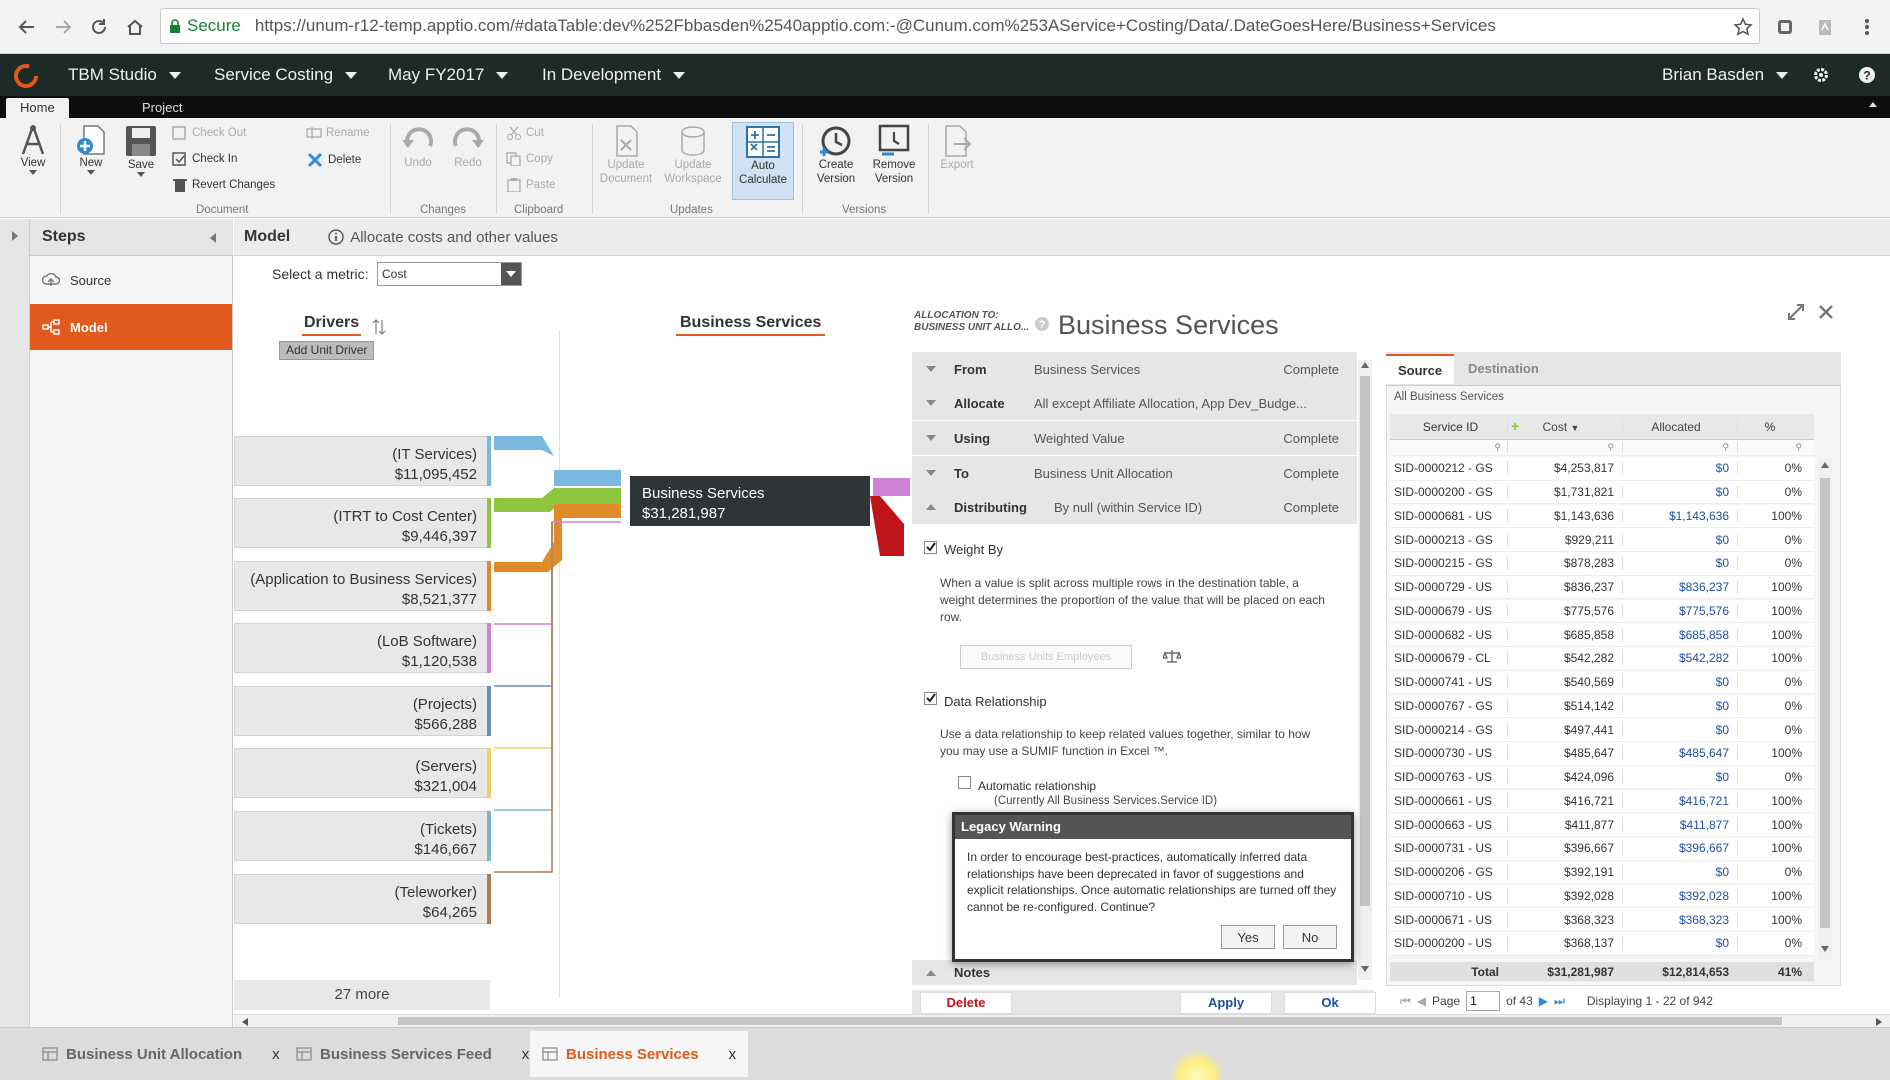 The image size is (1890, 1080). What do you see at coordinates (1090, 1021) in the screenshot?
I see `horizontal-scroll-thumb` at bounding box center [1090, 1021].